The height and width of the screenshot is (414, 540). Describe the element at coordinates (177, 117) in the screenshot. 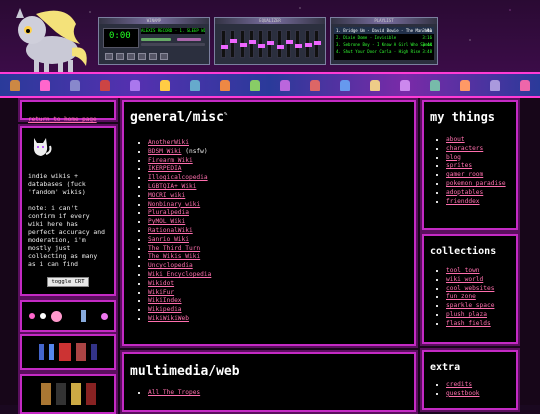

I see `general-misc-title-text: general/misc` at that location.